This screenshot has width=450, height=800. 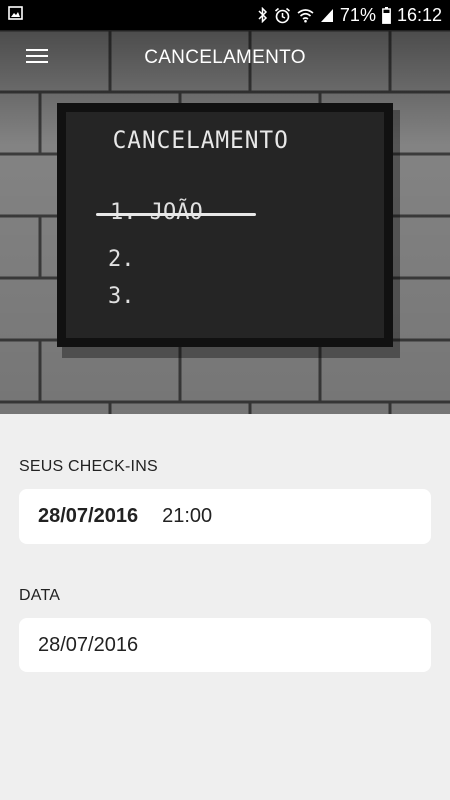 I want to click on status-bar: 71% 16:12, so click(x=225, y=15).